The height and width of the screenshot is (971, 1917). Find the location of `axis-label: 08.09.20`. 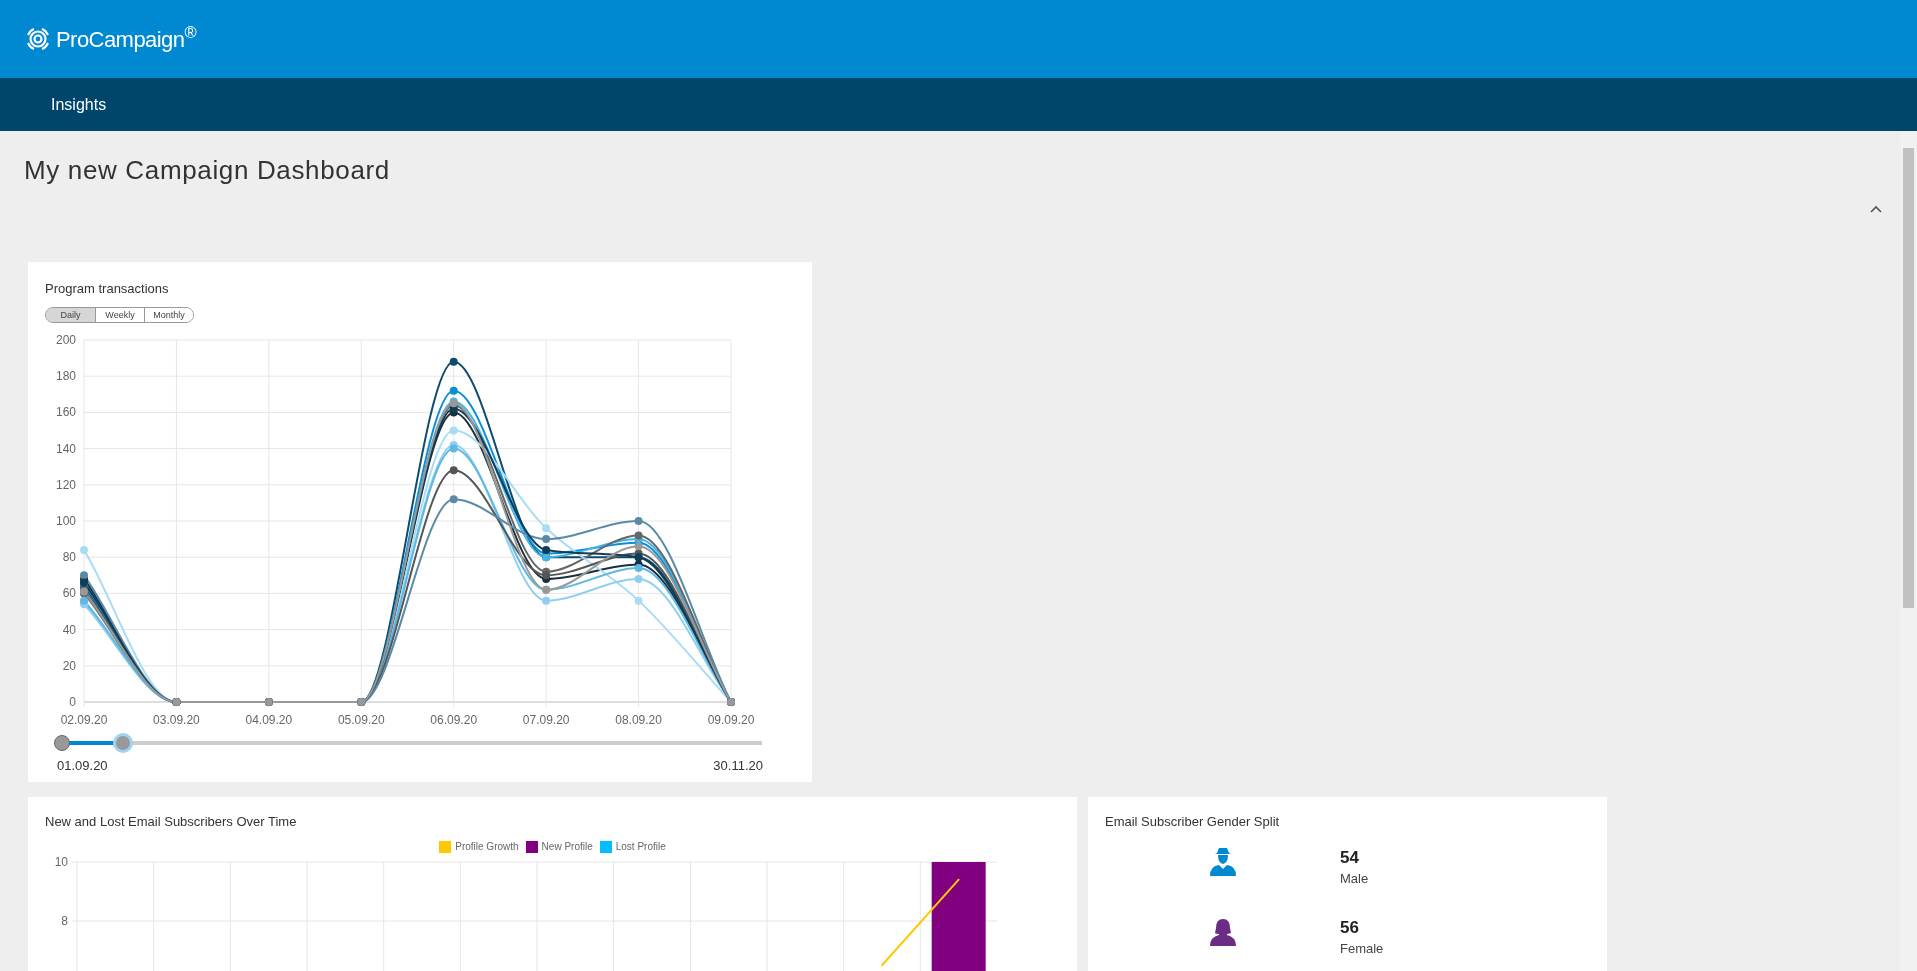

axis-label: 08.09.20 is located at coordinates (638, 720).